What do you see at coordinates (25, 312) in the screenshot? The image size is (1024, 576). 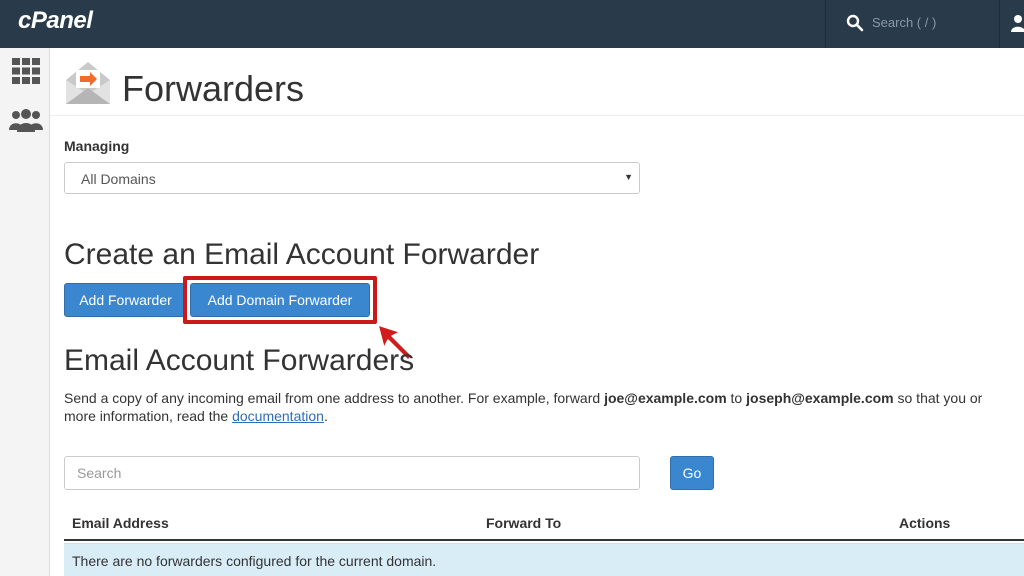 I see `sidebar` at bounding box center [25, 312].